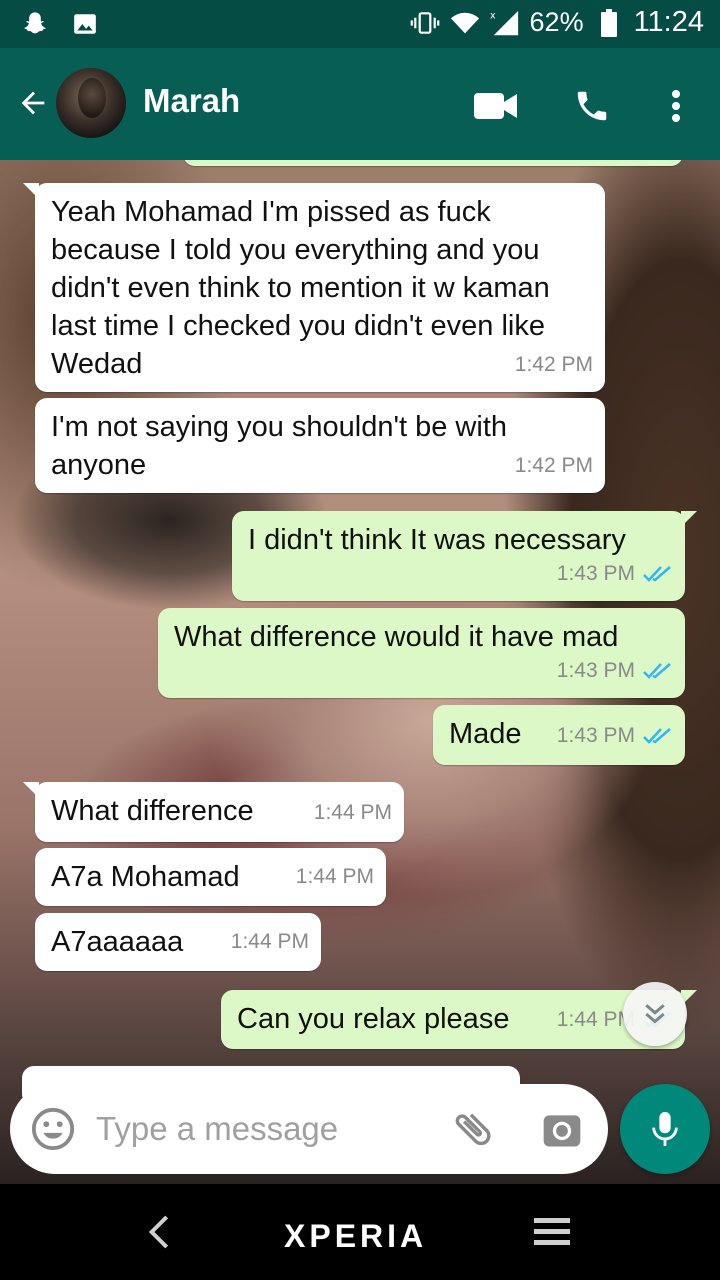 Image resolution: width=720 pixels, height=1280 pixels. What do you see at coordinates (473, 1129) in the screenshot?
I see `paperclip-icon` at bounding box center [473, 1129].